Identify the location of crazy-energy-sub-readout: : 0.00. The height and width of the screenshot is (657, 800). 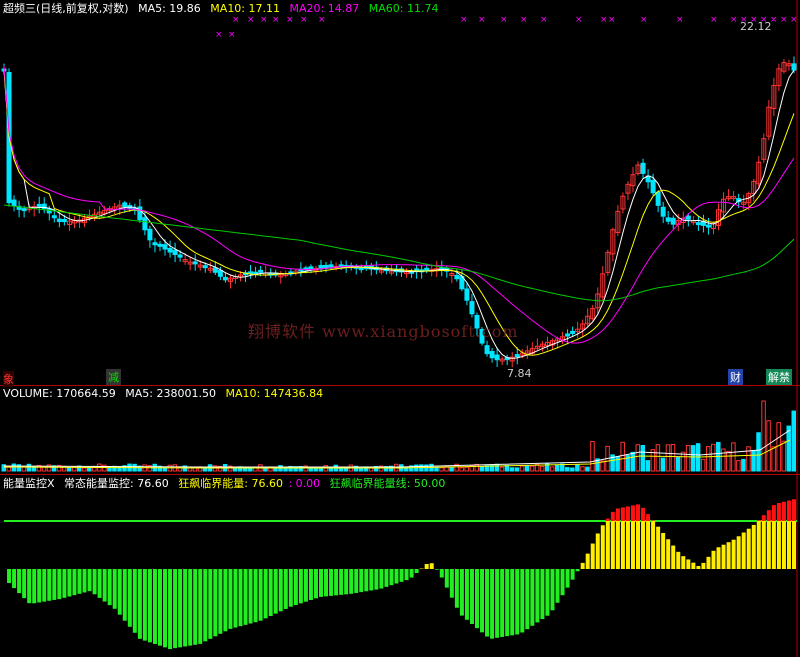
(304, 483).